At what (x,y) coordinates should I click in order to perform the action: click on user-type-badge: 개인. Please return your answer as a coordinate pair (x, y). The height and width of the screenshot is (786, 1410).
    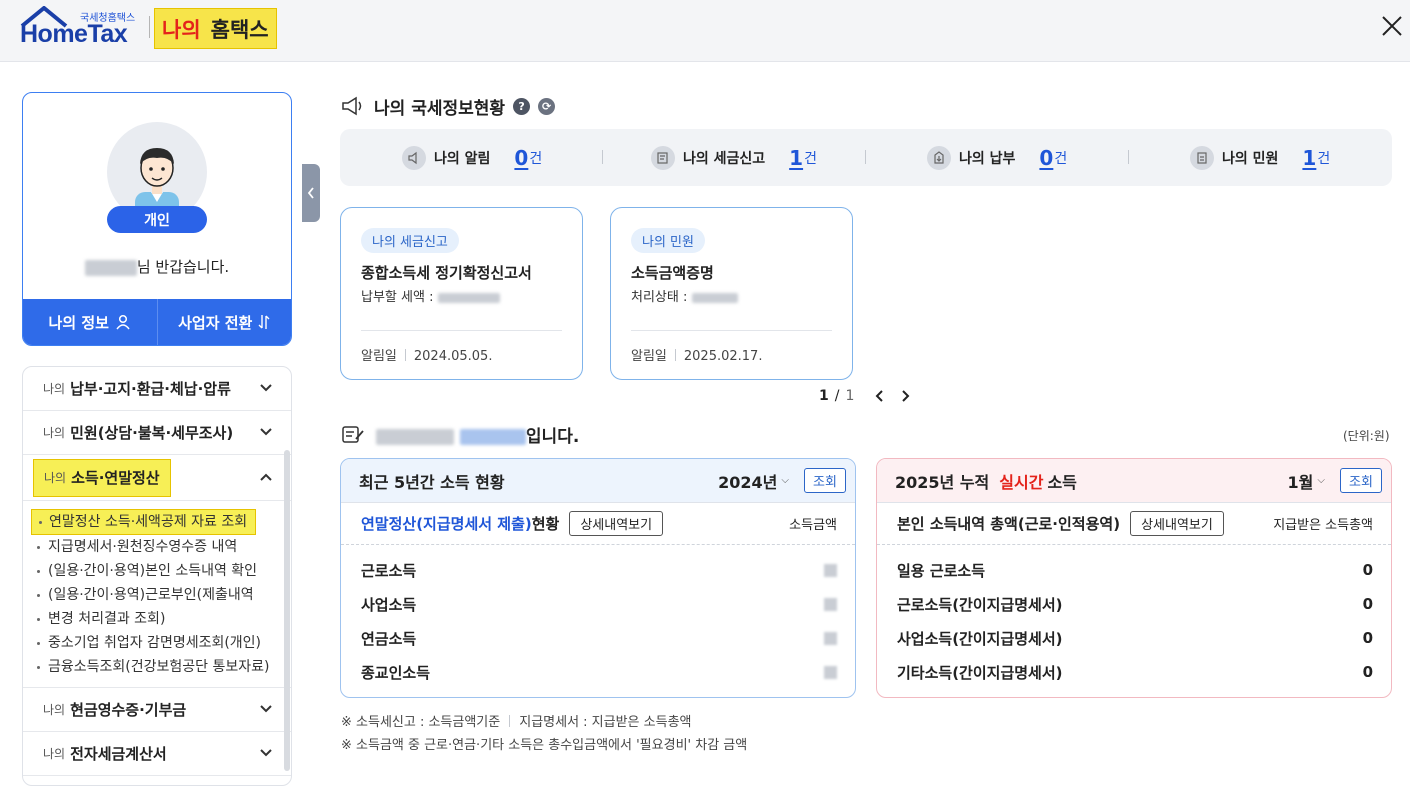
    Looking at the image, I should click on (157, 219).